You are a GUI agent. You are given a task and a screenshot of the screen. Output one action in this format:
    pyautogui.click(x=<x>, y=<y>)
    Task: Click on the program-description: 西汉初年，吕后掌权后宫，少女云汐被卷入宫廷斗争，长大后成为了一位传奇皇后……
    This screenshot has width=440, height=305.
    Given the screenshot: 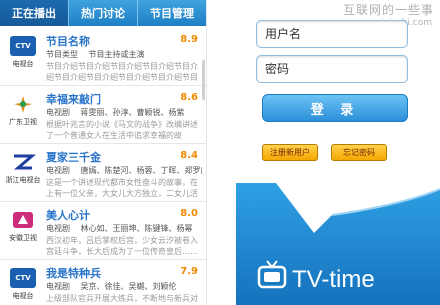 What is the action you would take?
    pyautogui.click(x=122, y=246)
    